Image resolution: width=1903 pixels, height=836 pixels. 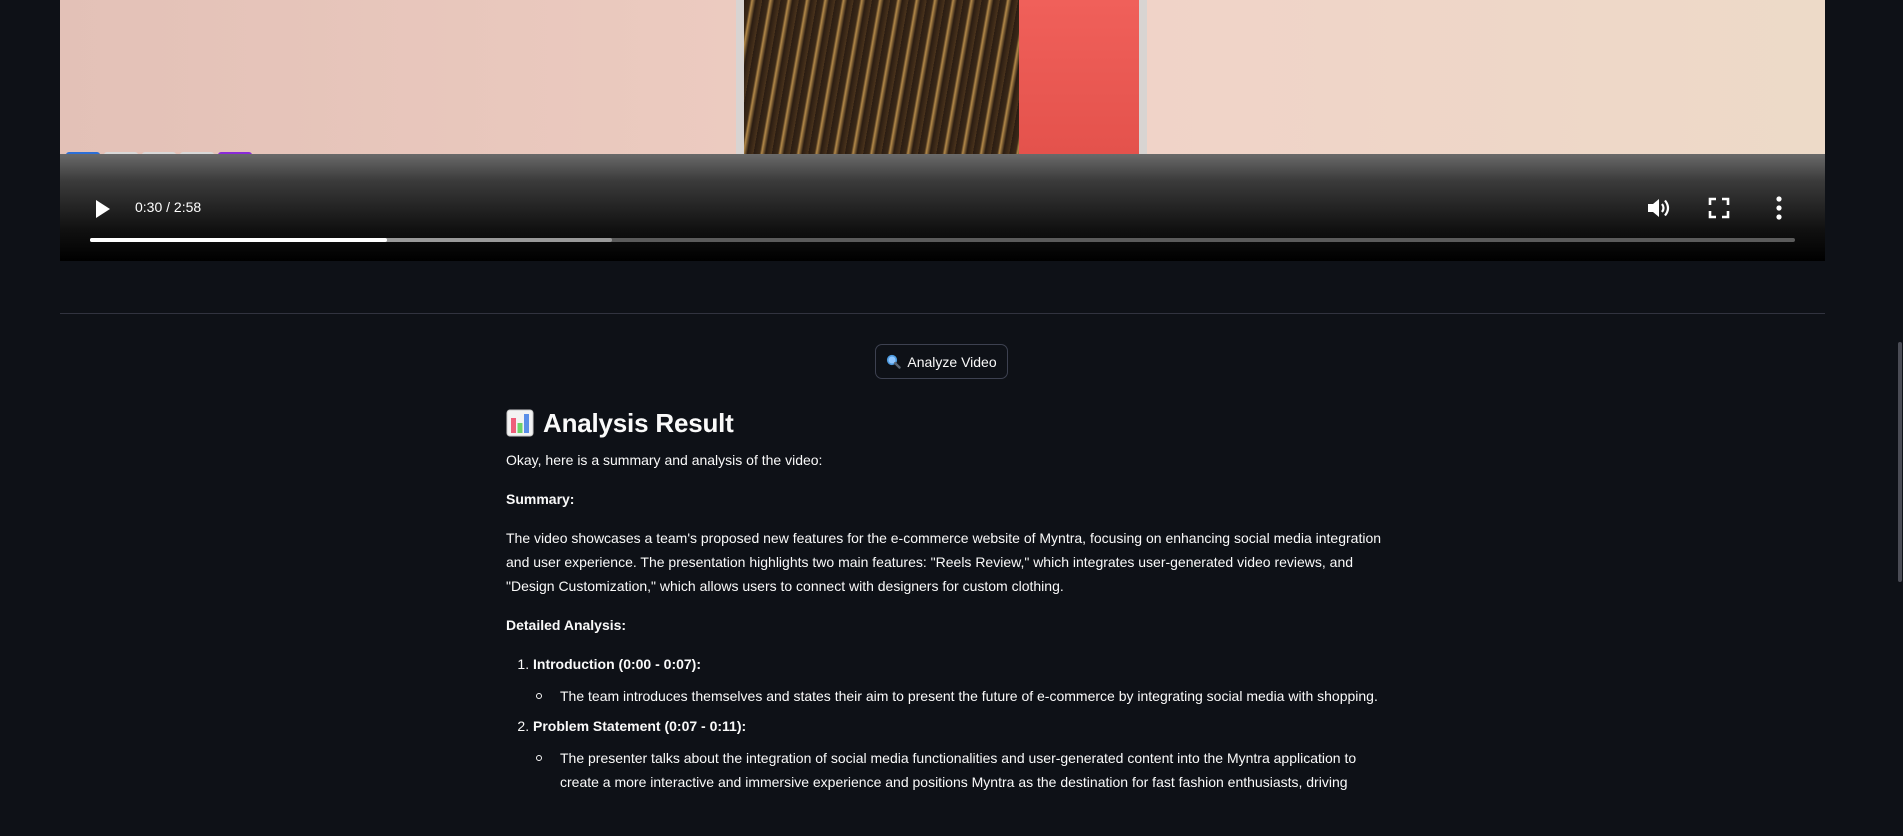 What do you see at coordinates (168, 207) in the screenshot?
I see `time-display: 0:30 / 2:58` at bounding box center [168, 207].